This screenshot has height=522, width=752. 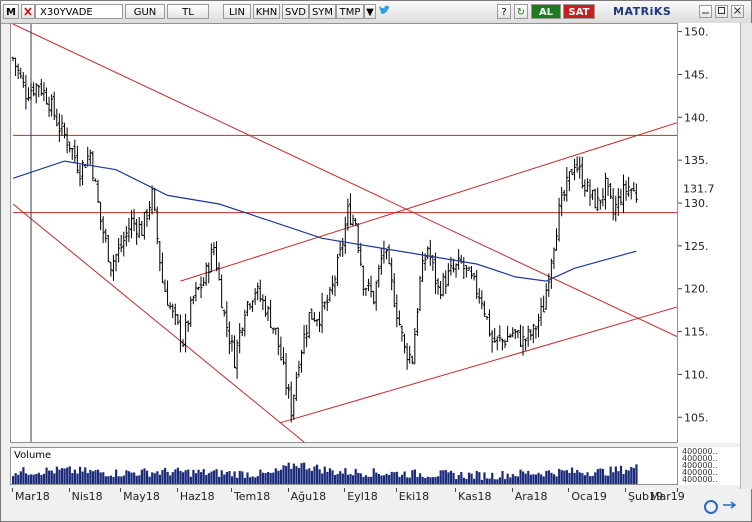 I want to click on vertical-scrollbar, so click(x=746, y=256).